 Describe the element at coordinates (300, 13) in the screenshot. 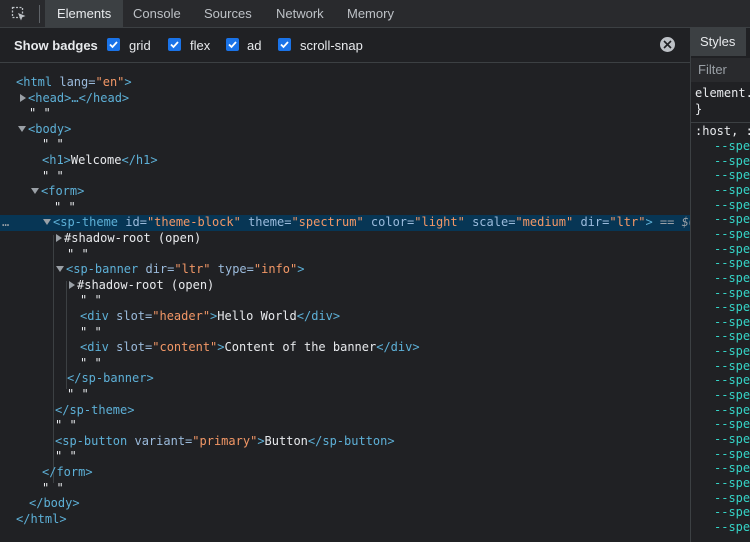

I see `tab-network: Network` at that location.